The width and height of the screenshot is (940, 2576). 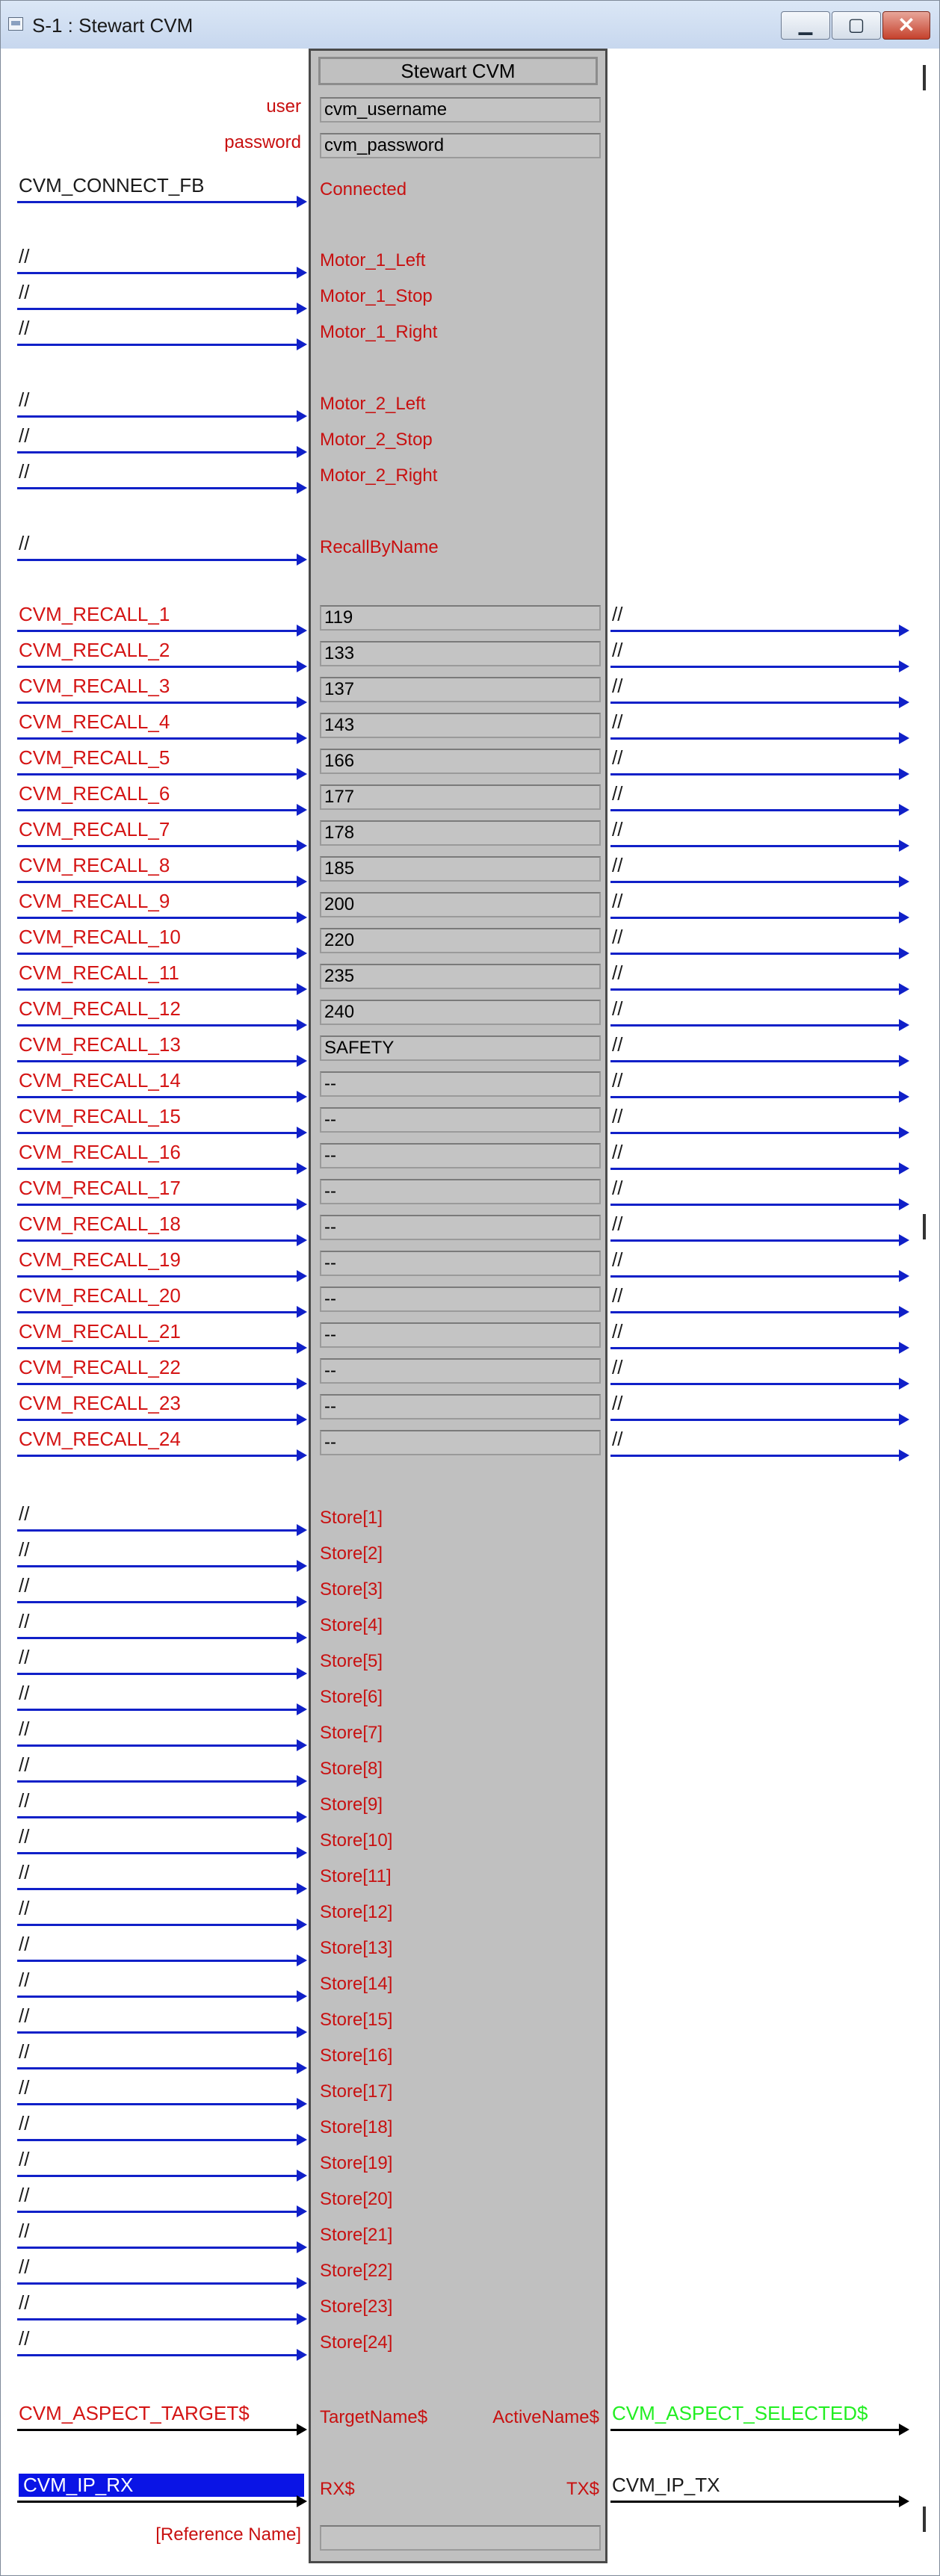 What do you see at coordinates (617, 1116) in the screenshot?
I see `recall-output-signal-15: //` at bounding box center [617, 1116].